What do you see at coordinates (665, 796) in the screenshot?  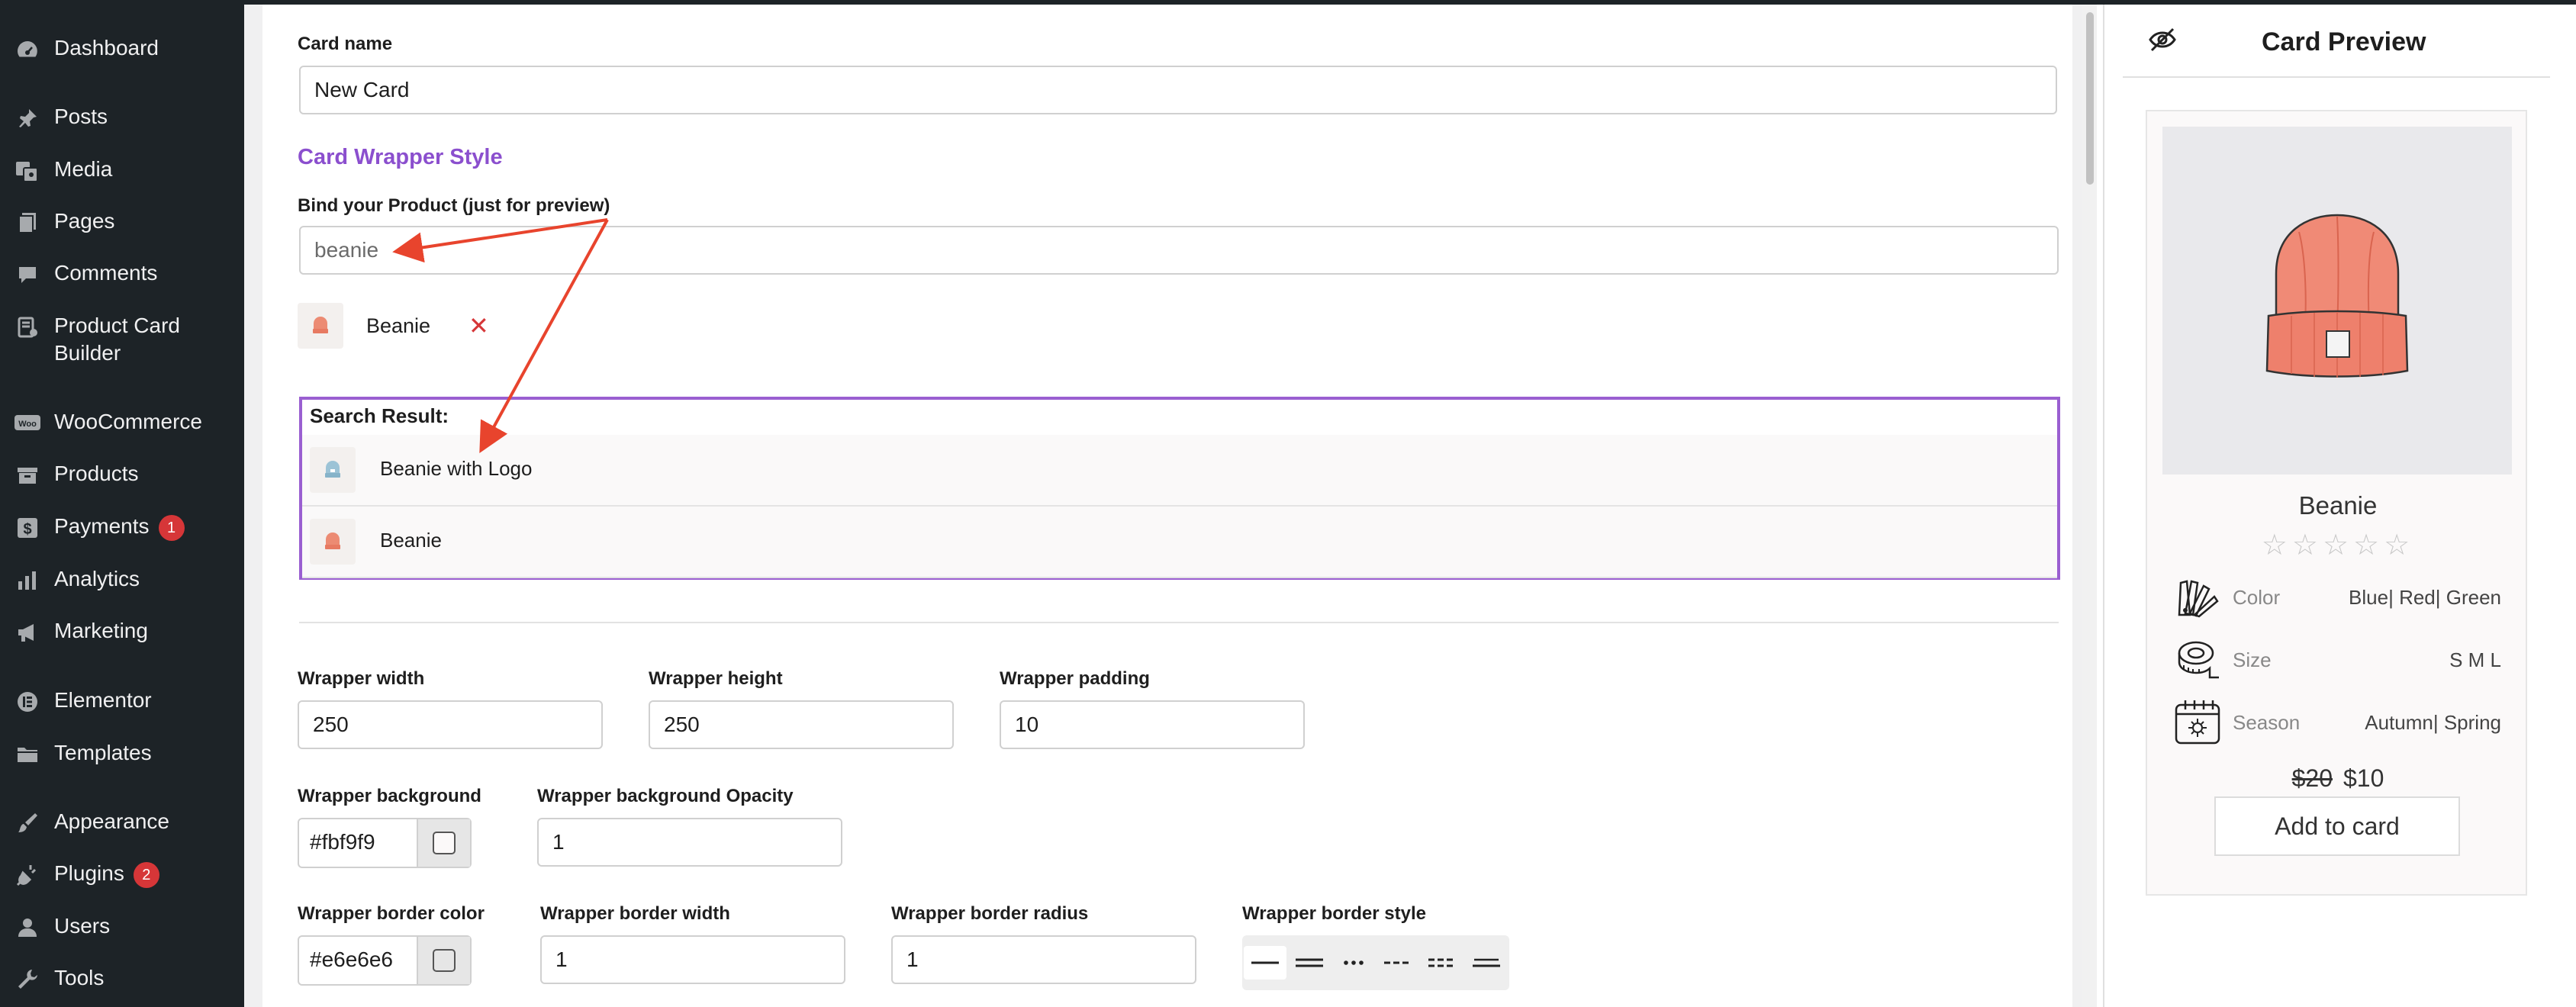 I see `wrapper-background-opacity-label: Wrapper background Opacity` at bounding box center [665, 796].